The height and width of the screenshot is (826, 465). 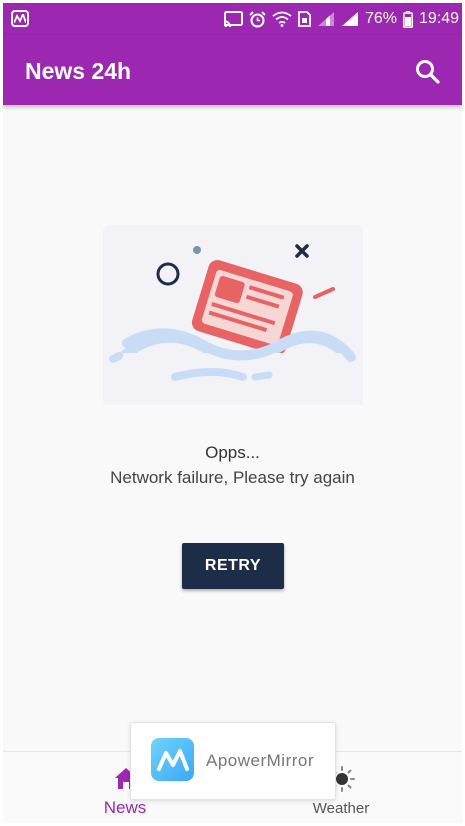 I want to click on status-bar: 76% 19:49, so click(x=232, y=19).